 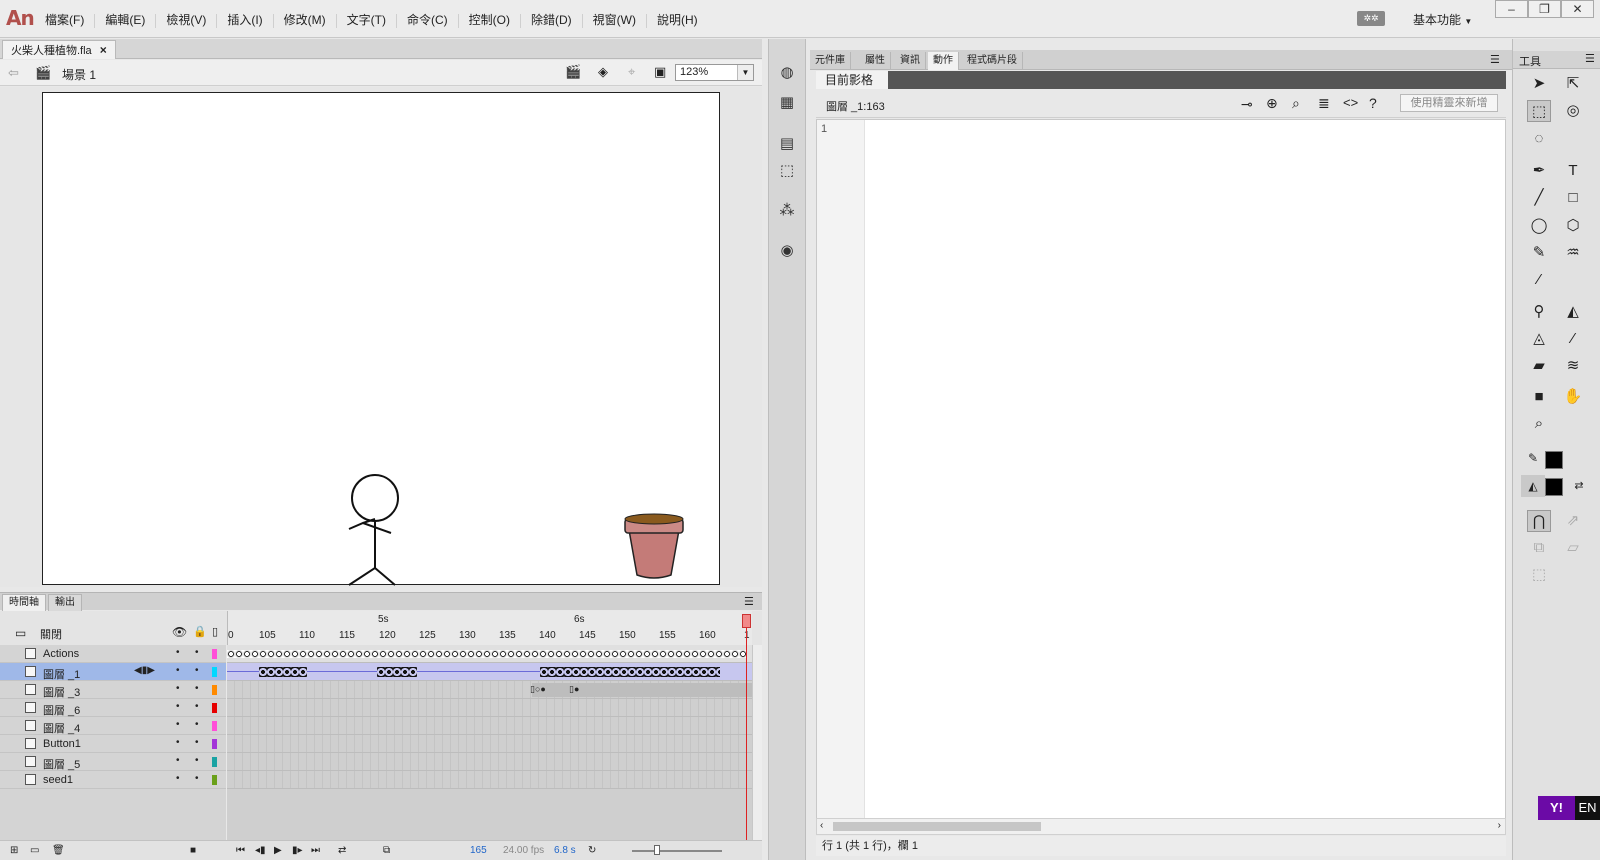 What do you see at coordinates (1539, 198) in the screenshot?
I see `line-tool-icon: ╱` at bounding box center [1539, 198].